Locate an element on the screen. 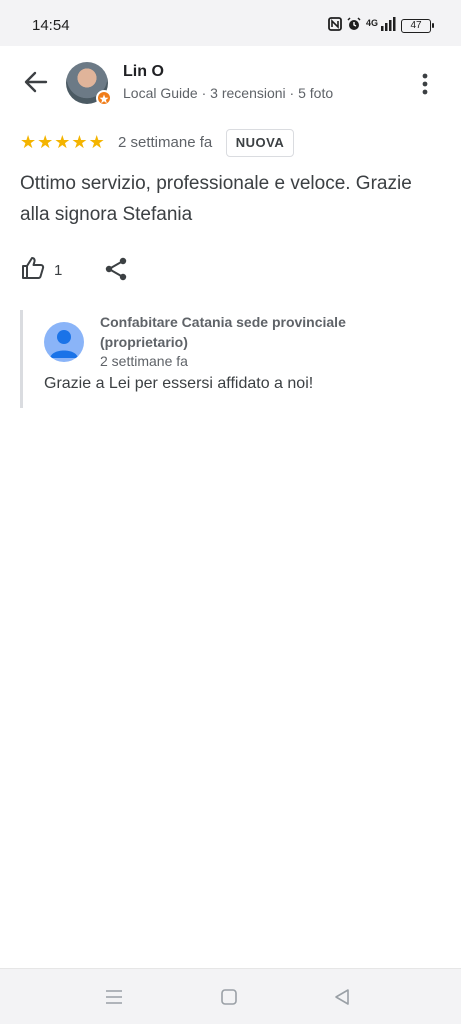  more-vert-icon is located at coordinates (425, 84).